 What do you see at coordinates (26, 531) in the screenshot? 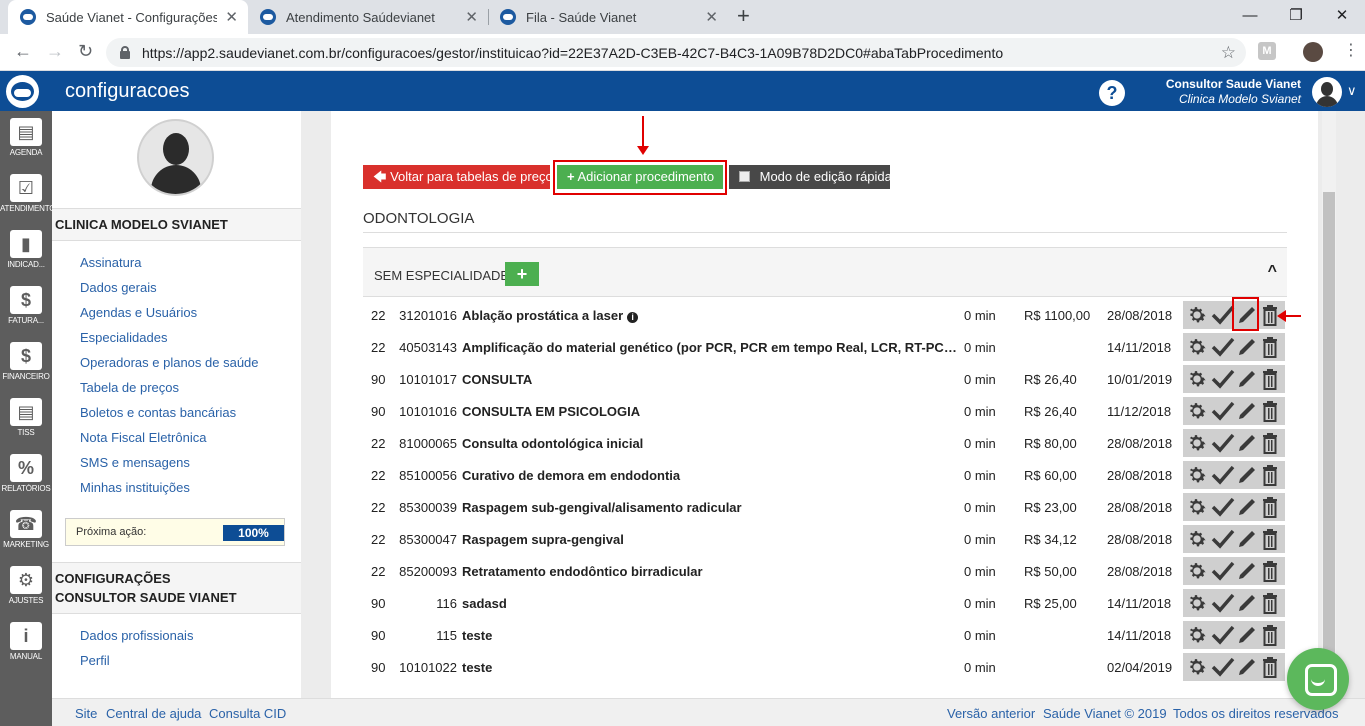
I see `rail-item-marketing: ☎ MARKETING` at bounding box center [26, 531].